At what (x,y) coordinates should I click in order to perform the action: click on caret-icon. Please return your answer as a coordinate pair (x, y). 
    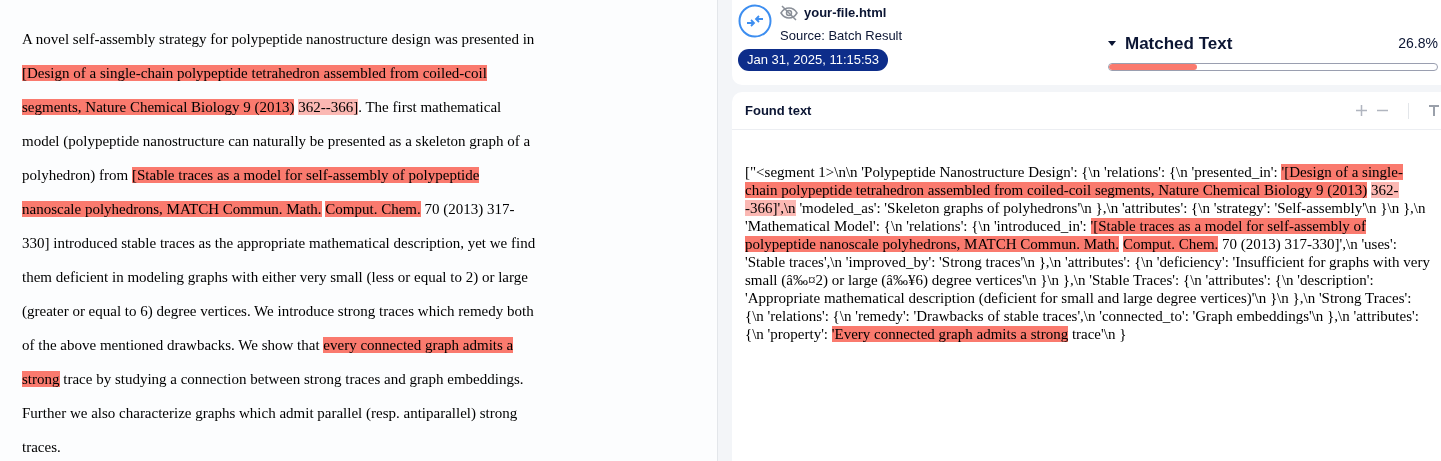
    Looking at the image, I should click on (1112, 43).